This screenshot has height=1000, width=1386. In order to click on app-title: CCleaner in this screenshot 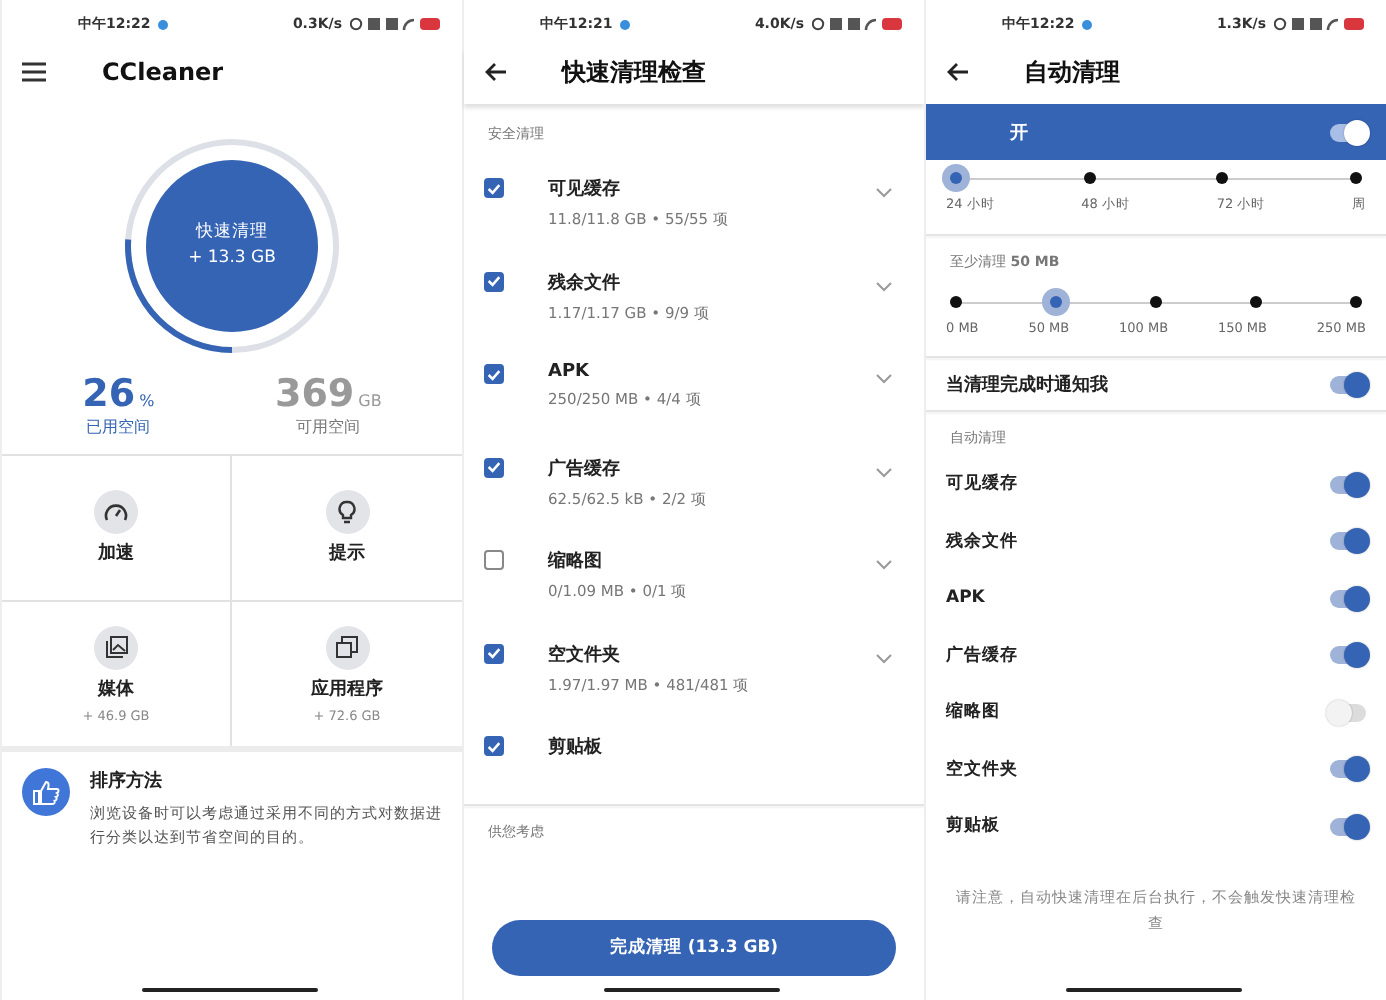, I will do `click(163, 72)`.